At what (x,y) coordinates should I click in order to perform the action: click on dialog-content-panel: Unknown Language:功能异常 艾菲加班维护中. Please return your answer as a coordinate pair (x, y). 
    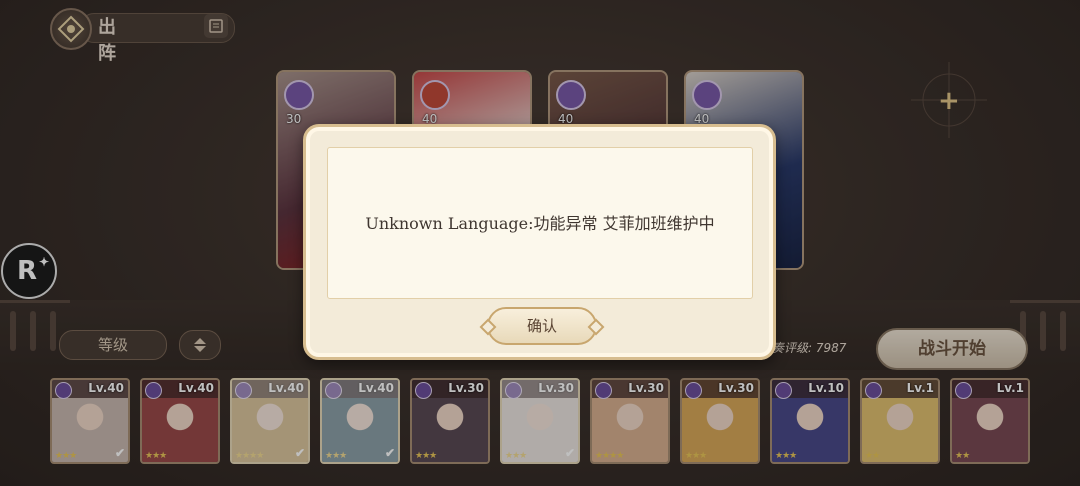
    Looking at the image, I should click on (540, 223).